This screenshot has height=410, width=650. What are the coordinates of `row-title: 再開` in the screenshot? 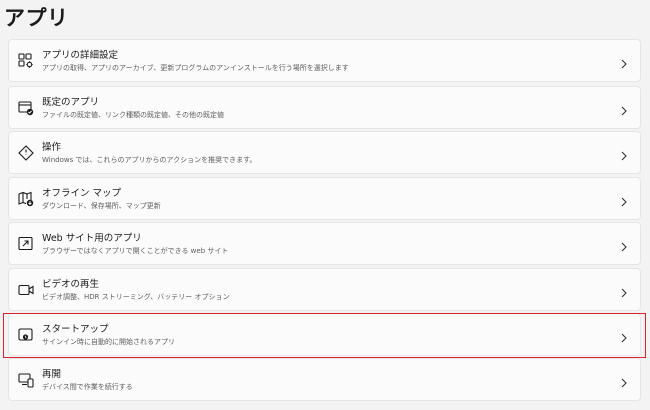 It's located at (52, 375).